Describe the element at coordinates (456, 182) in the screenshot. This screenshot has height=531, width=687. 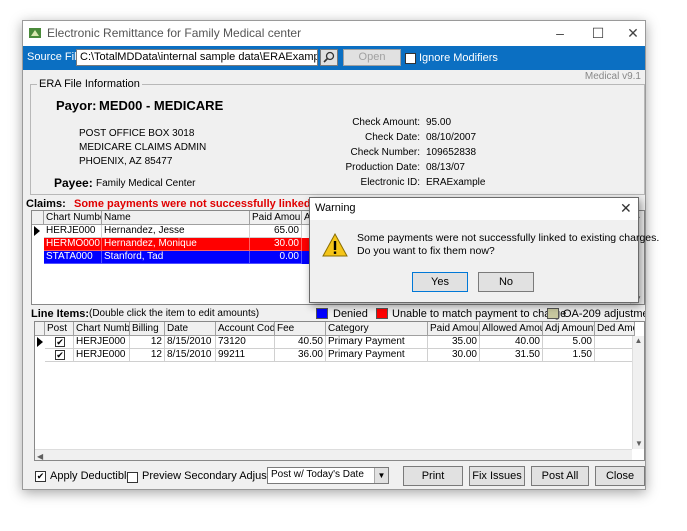
I see `electronic-id-value: ERAExample` at that location.